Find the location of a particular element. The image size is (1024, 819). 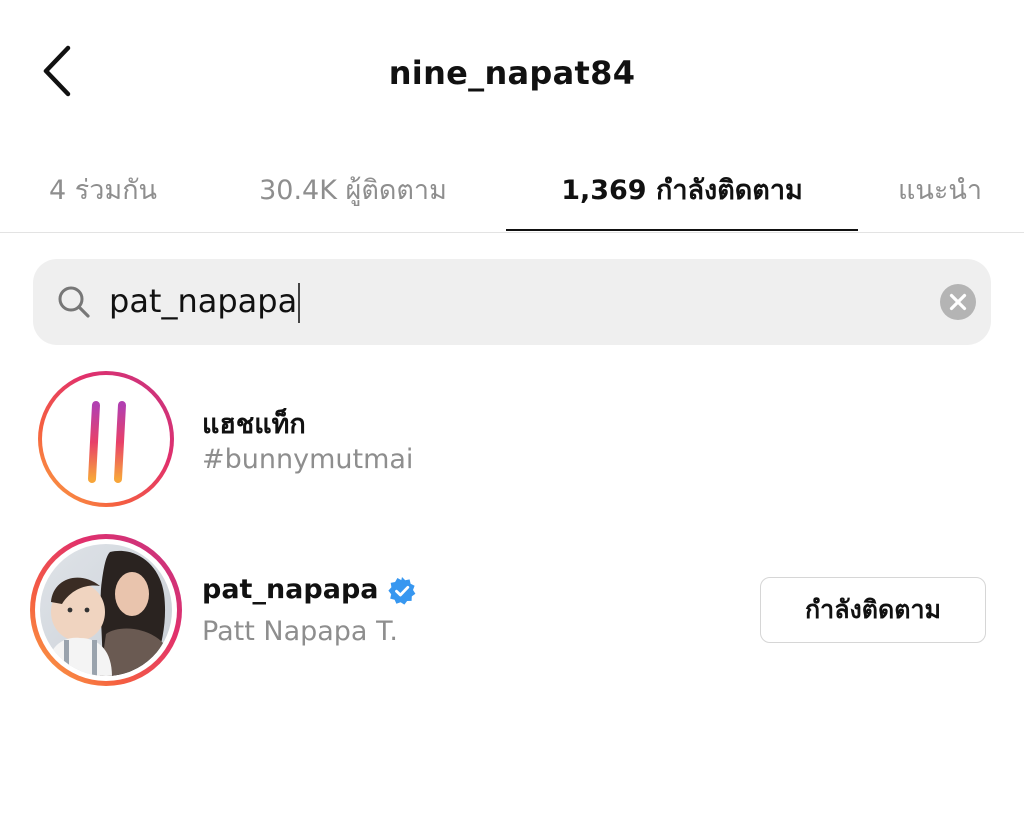

tab-mutual: 4 ร่วมกัน is located at coordinates (103, 191).